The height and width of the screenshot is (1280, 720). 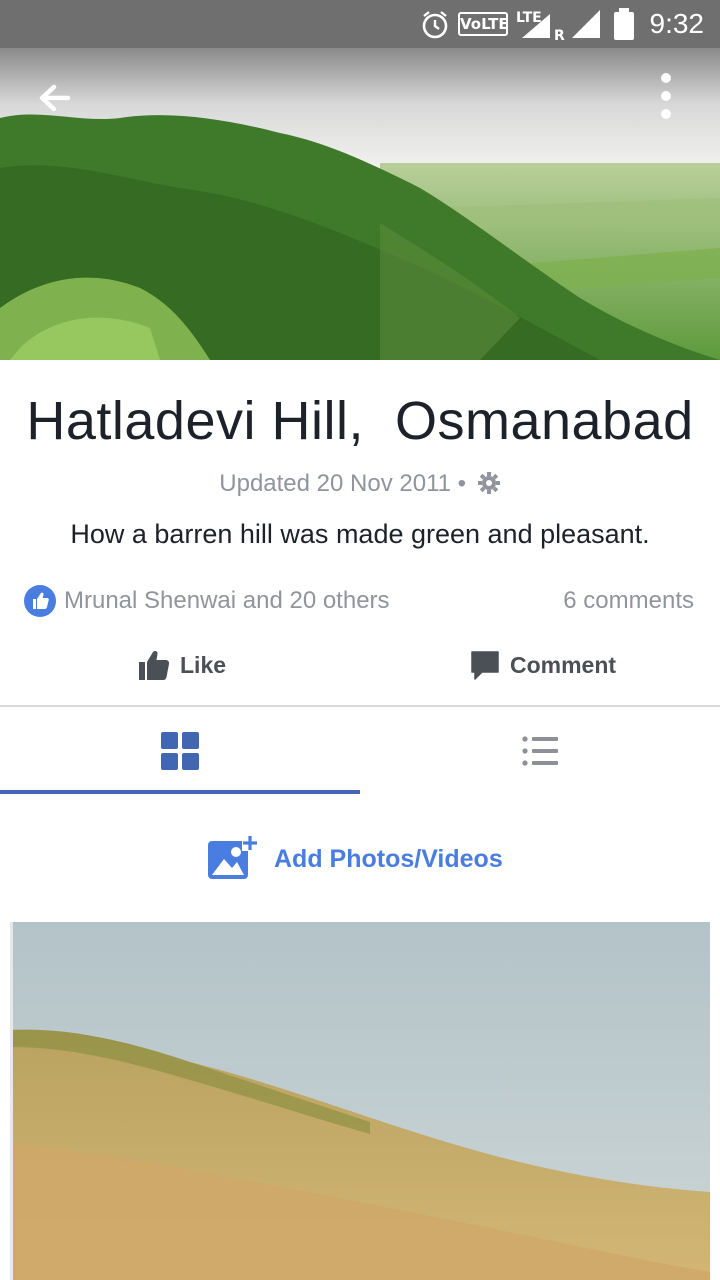 I want to click on tab-grid-view, so click(x=180, y=751).